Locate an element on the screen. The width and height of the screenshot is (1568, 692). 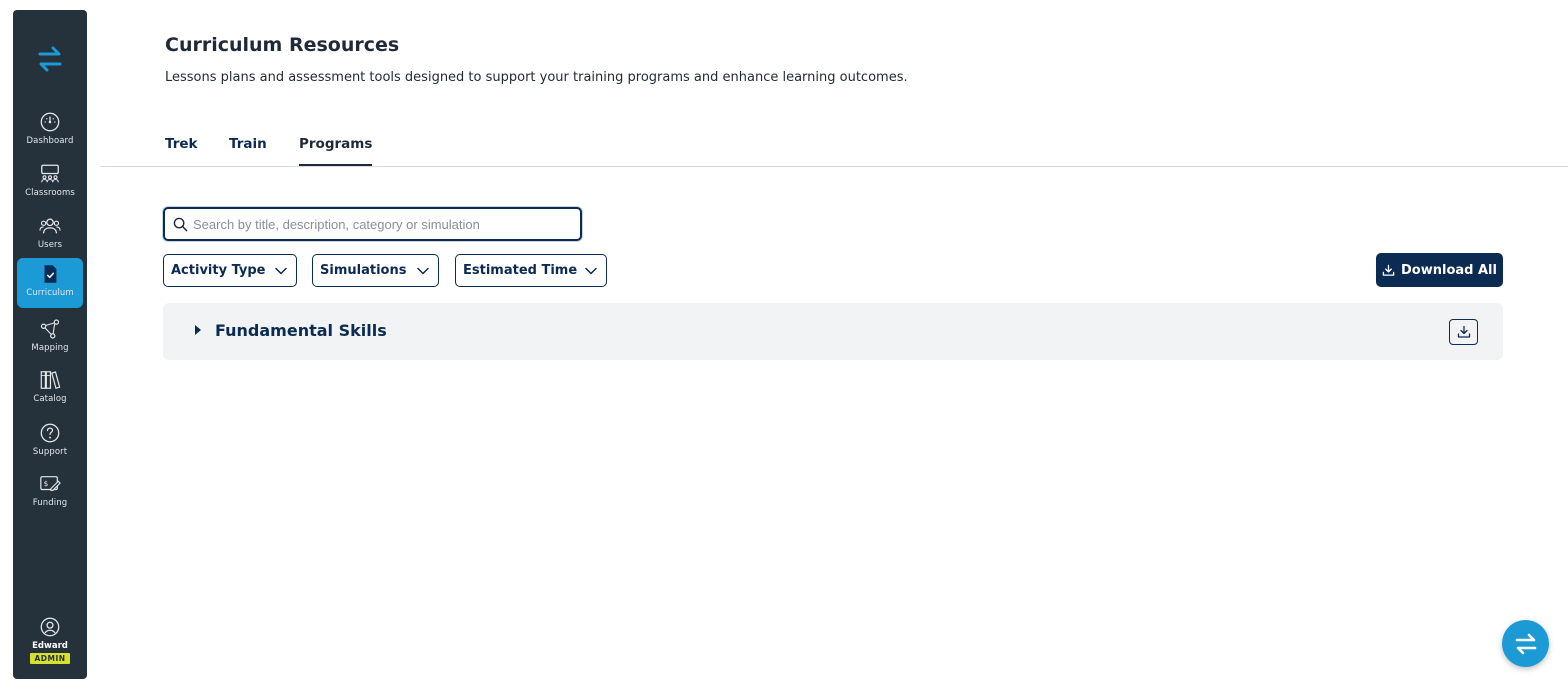
users-icon is located at coordinates (50, 226).